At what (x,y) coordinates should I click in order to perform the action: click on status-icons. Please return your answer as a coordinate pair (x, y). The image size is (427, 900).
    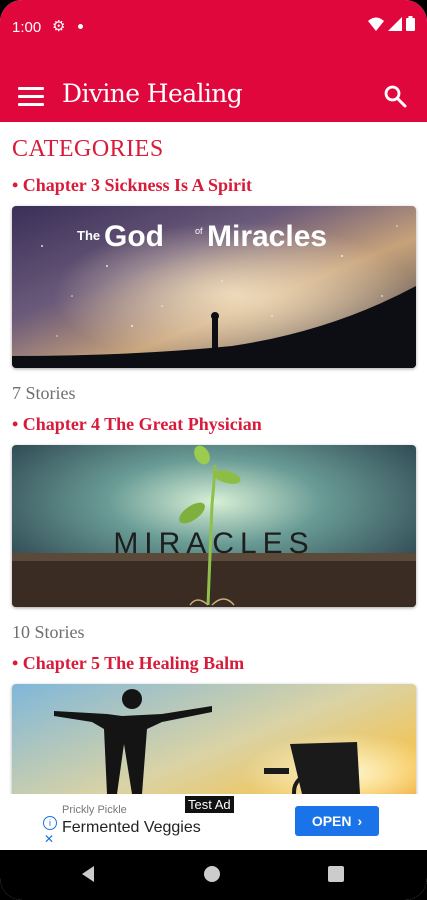
    Looking at the image, I should click on (391, 23).